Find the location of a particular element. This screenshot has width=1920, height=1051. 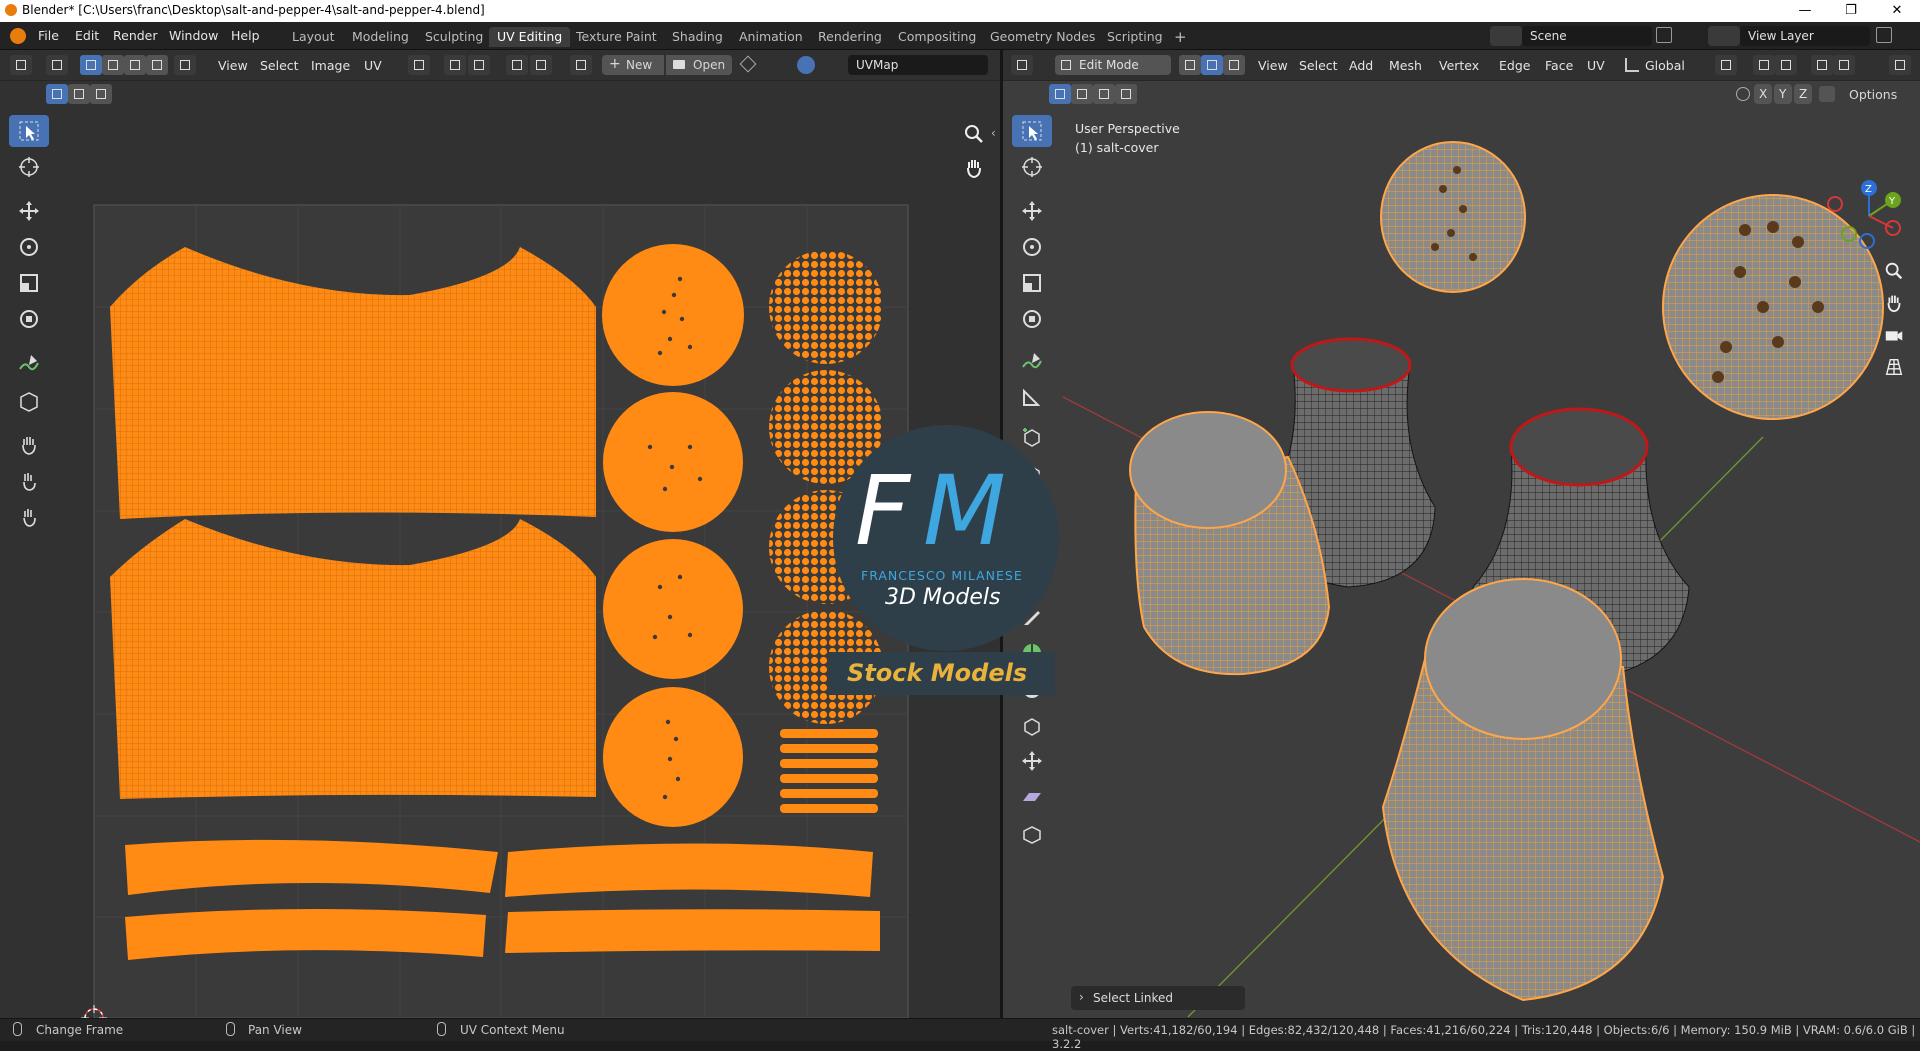

view-layer-field: View Layer is located at coordinates (1805, 36).